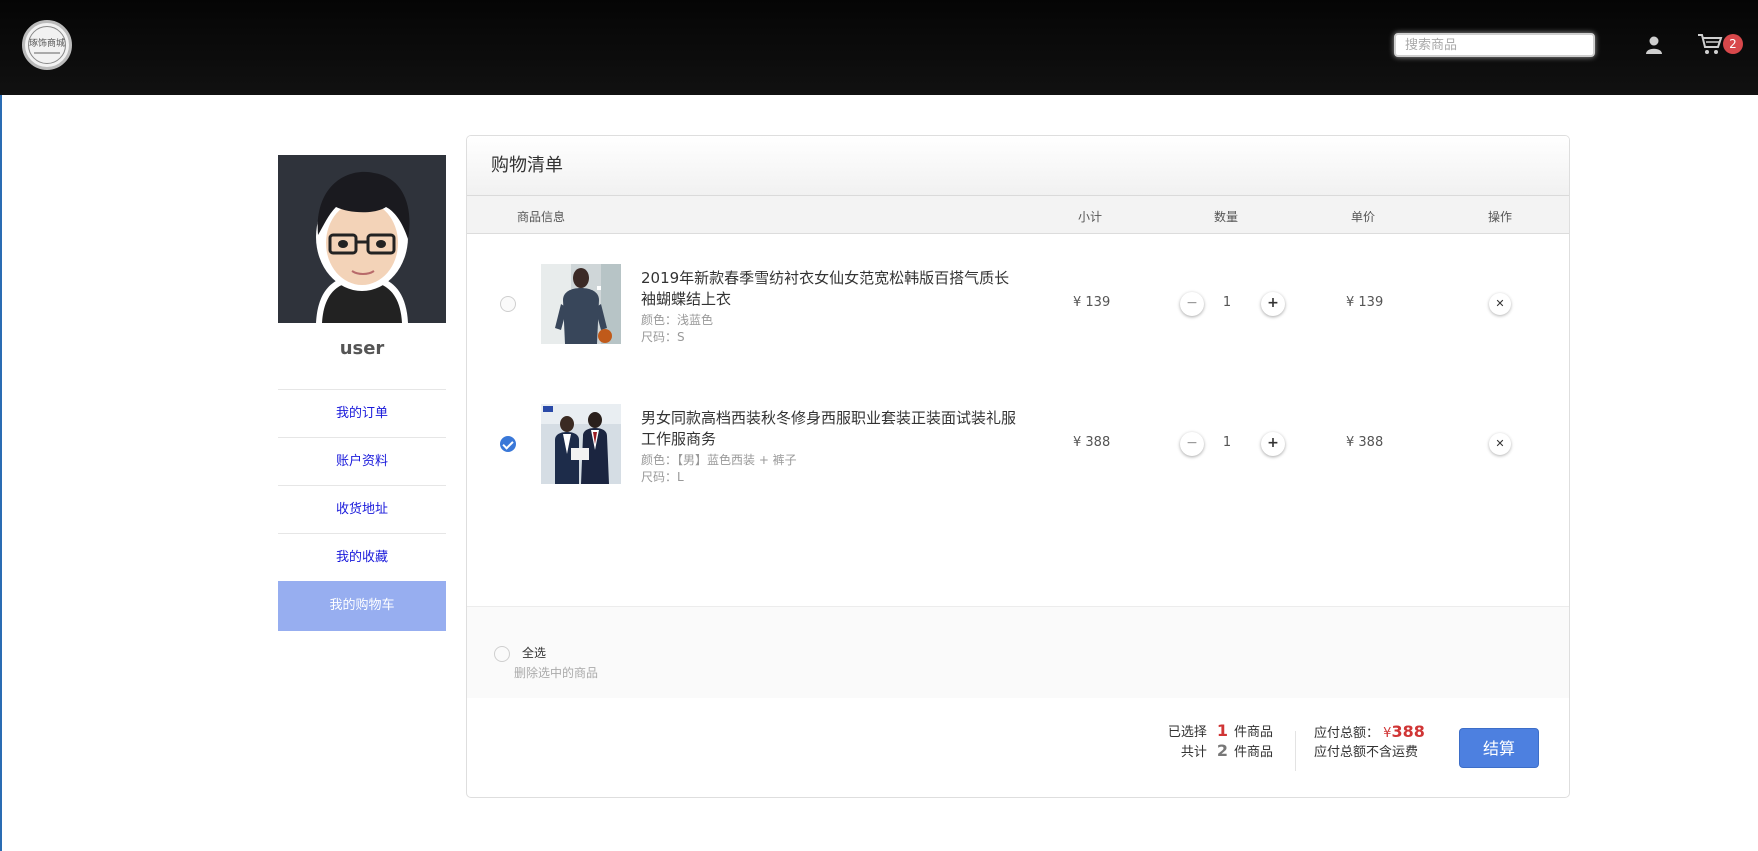 The height and width of the screenshot is (851, 1758). I want to click on product-color: 颜色：【男】蓝色西装 + 裤子, so click(719, 460).